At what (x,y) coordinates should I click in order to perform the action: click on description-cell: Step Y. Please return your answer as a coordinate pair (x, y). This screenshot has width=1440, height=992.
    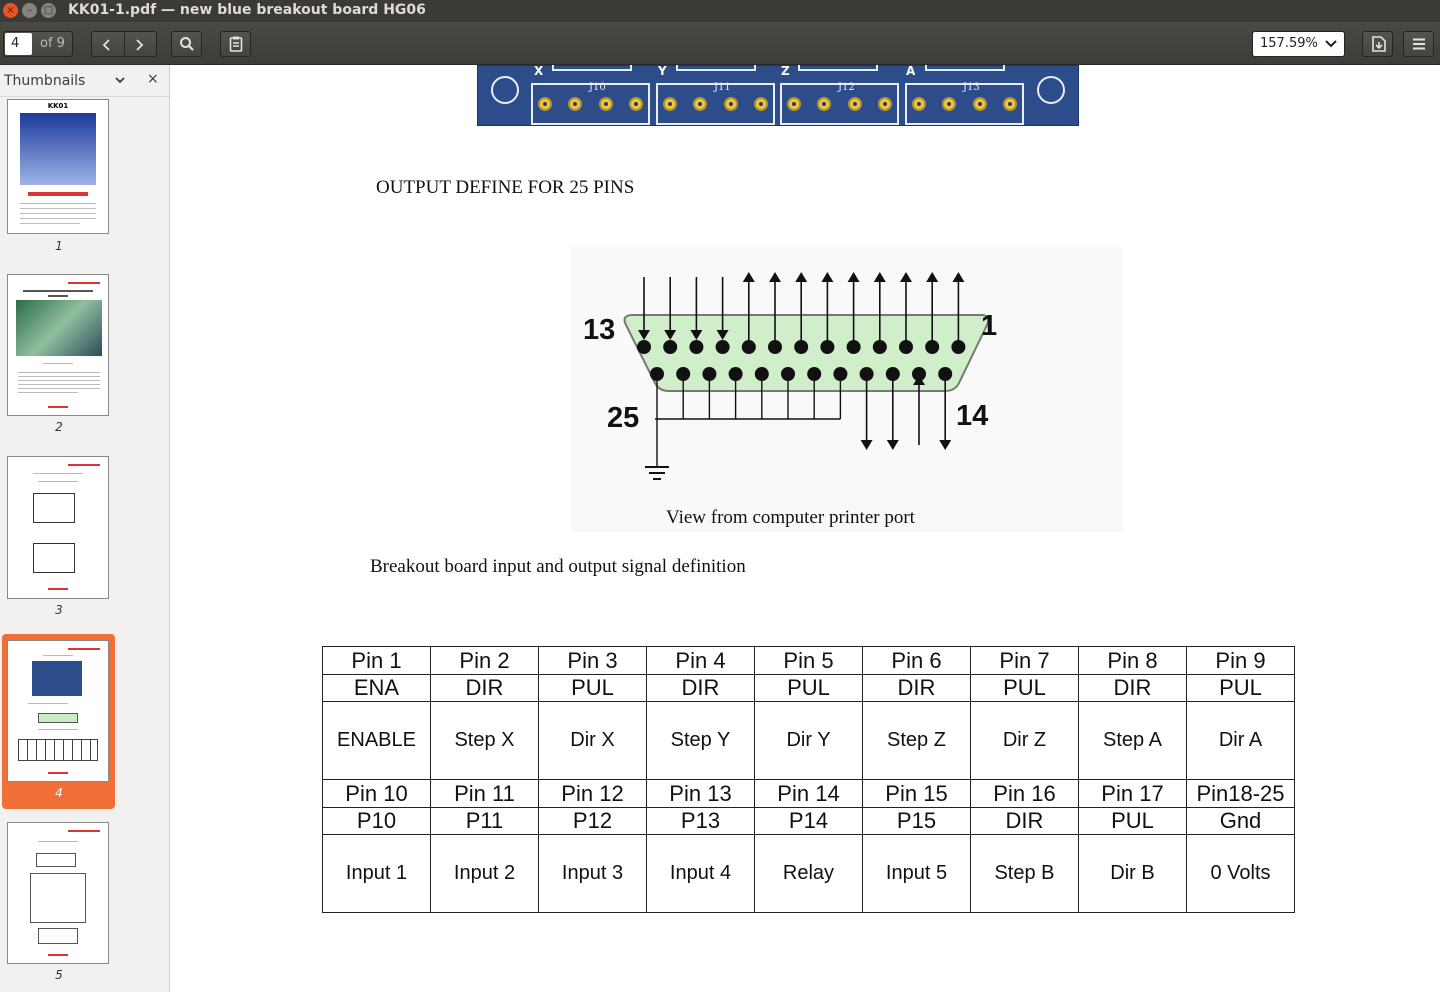
    Looking at the image, I should click on (700, 740).